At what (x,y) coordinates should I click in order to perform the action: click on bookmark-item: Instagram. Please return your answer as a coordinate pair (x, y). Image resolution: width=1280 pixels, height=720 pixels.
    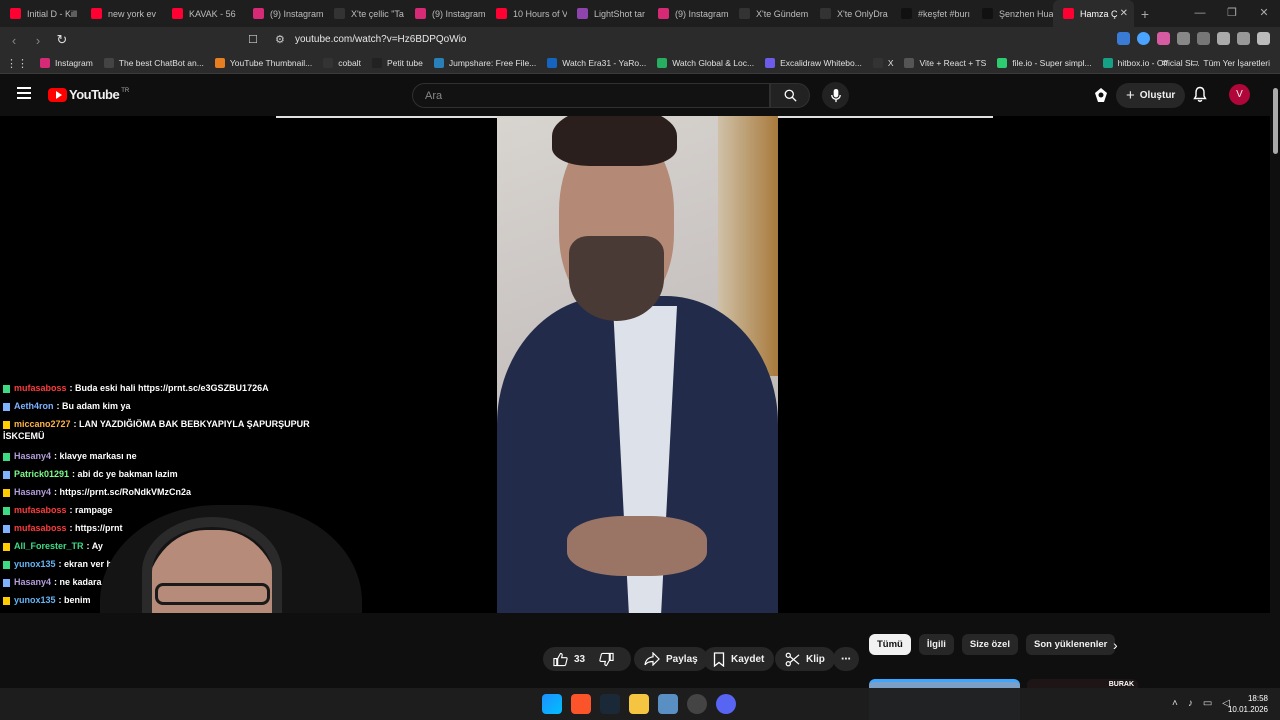
    Looking at the image, I should click on (66, 63).